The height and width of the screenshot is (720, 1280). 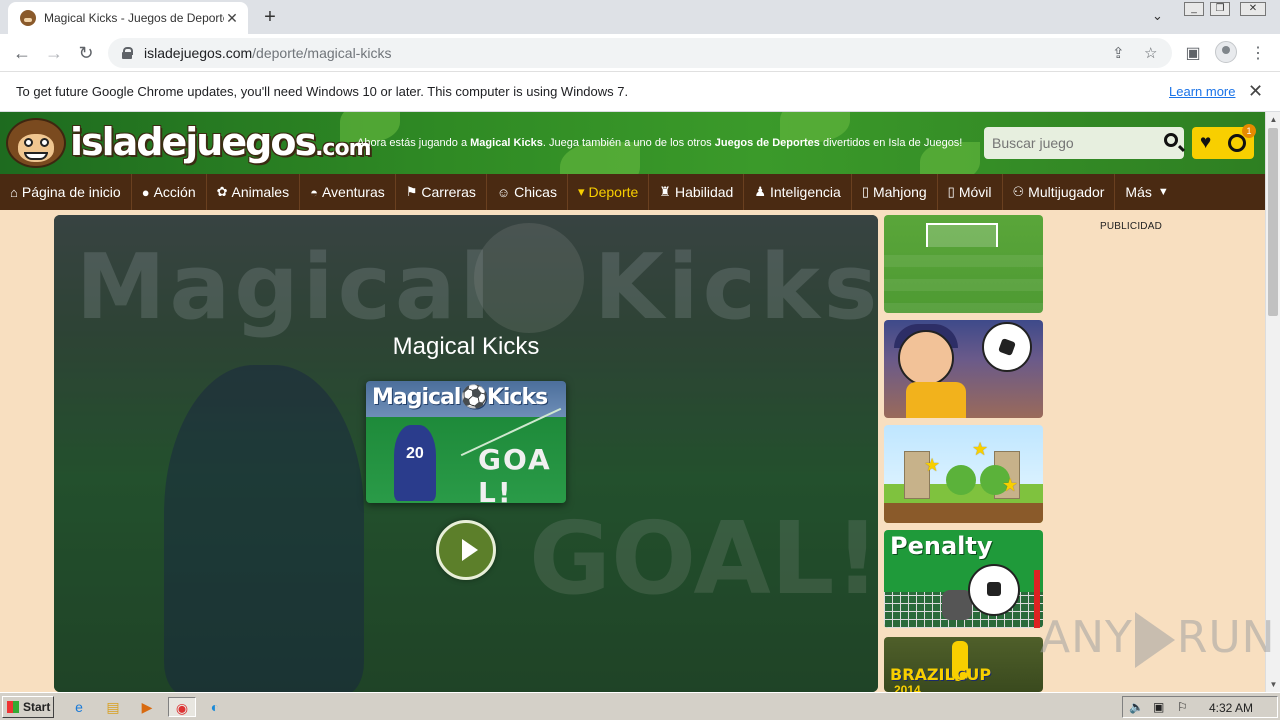 I want to click on nav-item-mahjong: ▯ Mahjong, so click(x=895, y=192).